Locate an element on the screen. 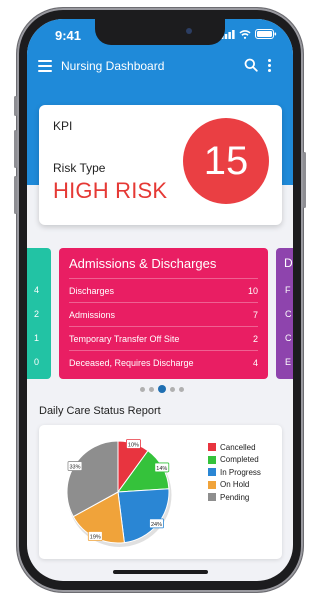  legend-label: Pending is located at coordinates (235, 497).